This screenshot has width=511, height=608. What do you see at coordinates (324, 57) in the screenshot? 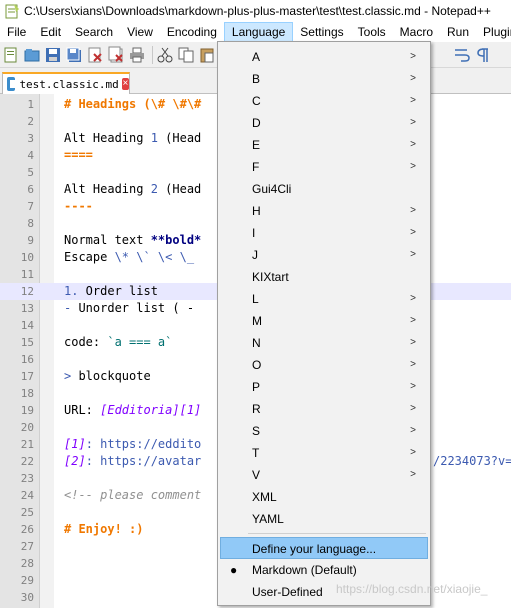
I see `language-menu-item-a: A >` at bounding box center [324, 57].